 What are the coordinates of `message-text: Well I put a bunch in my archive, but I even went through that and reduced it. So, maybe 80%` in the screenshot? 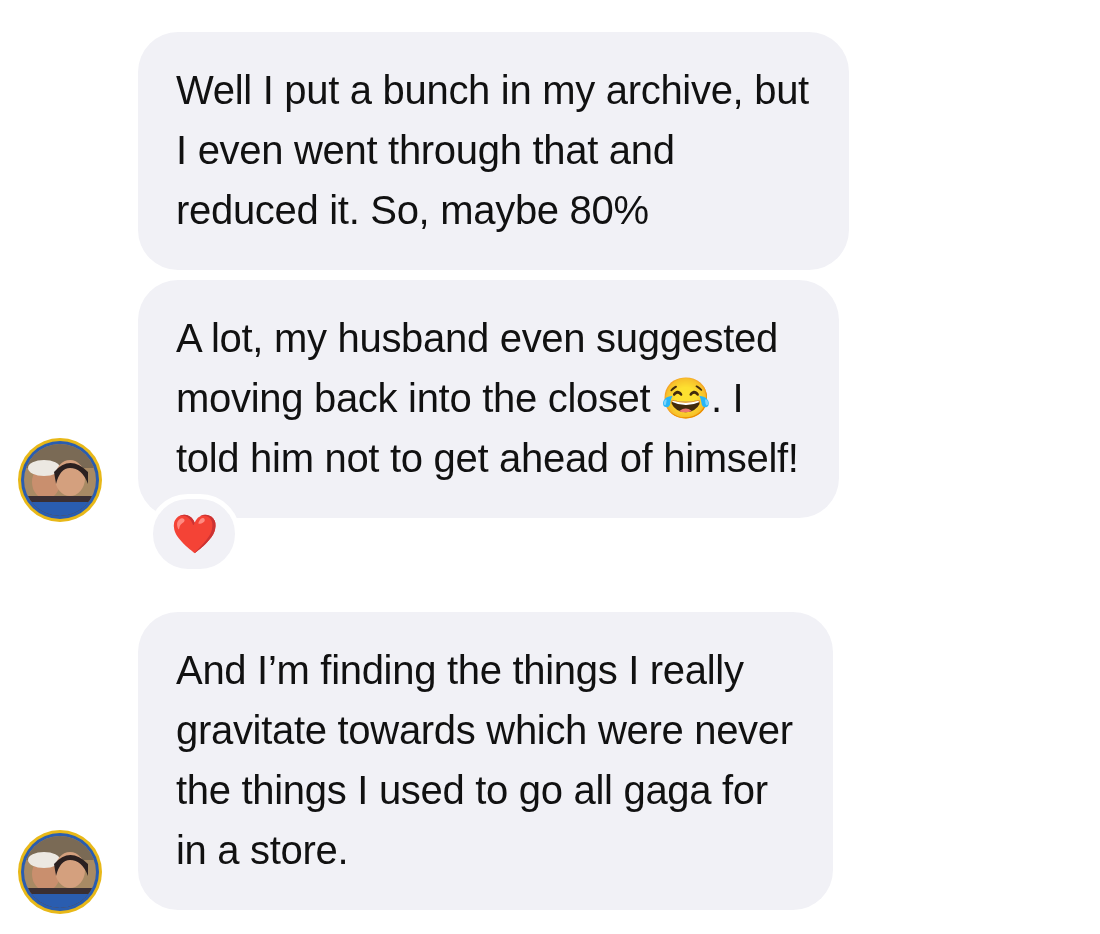 It's located at (492, 150).